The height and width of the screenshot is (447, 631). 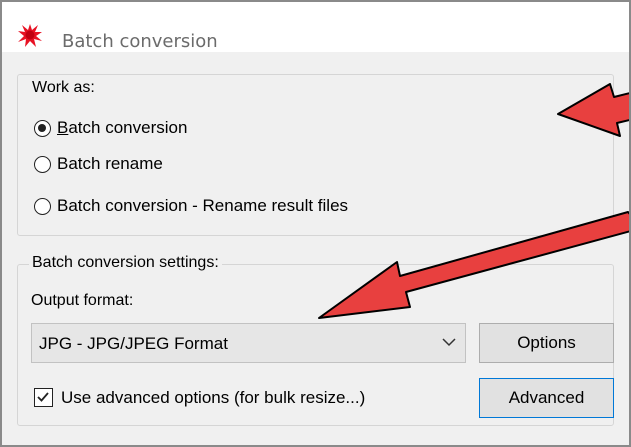 I want to click on radio-batch-conversion-rename: Batch conversion - Rename result files, so click(x=191, y=206).